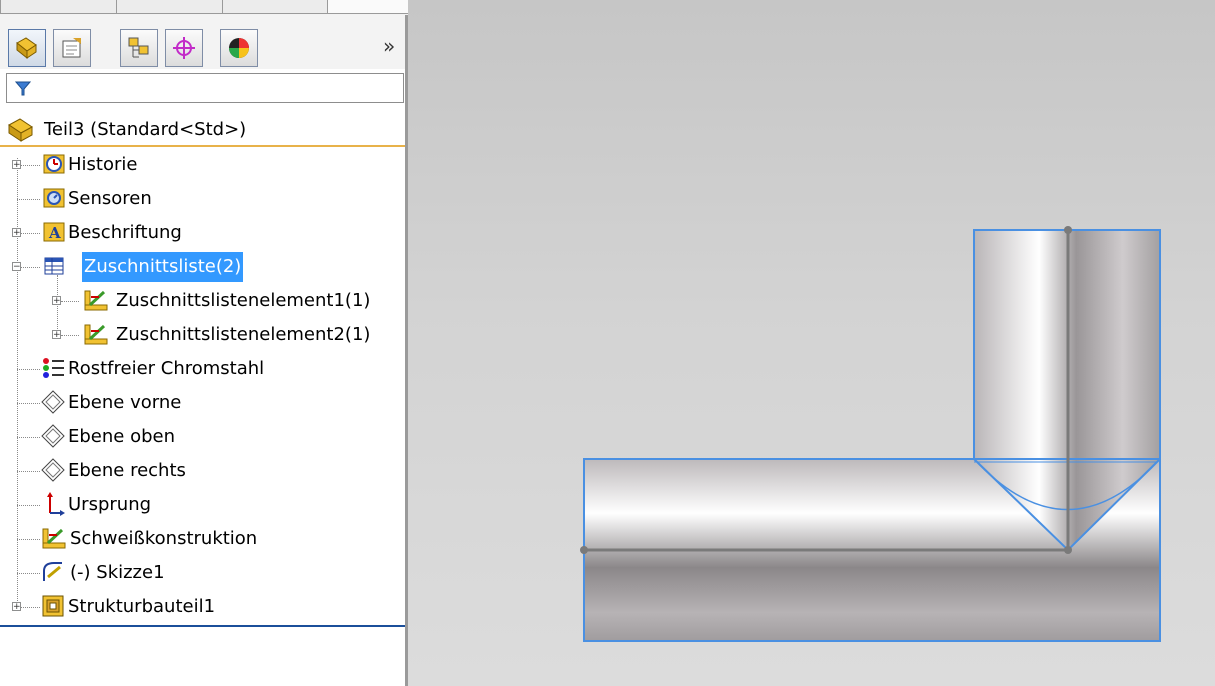  What do you see at coordinates (16, 267) in the screenshot?
I see `collapse-zuschnittsliste-toggle: −` at bounding box center [16, 267].